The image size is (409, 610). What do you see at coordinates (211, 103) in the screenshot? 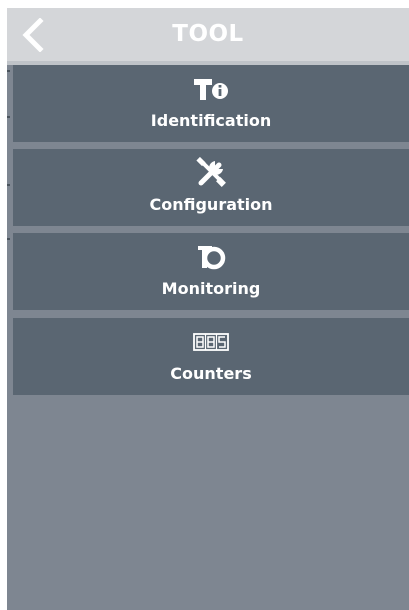
I see `menu-item-identification: Identification` at bounding box center [211, 103].